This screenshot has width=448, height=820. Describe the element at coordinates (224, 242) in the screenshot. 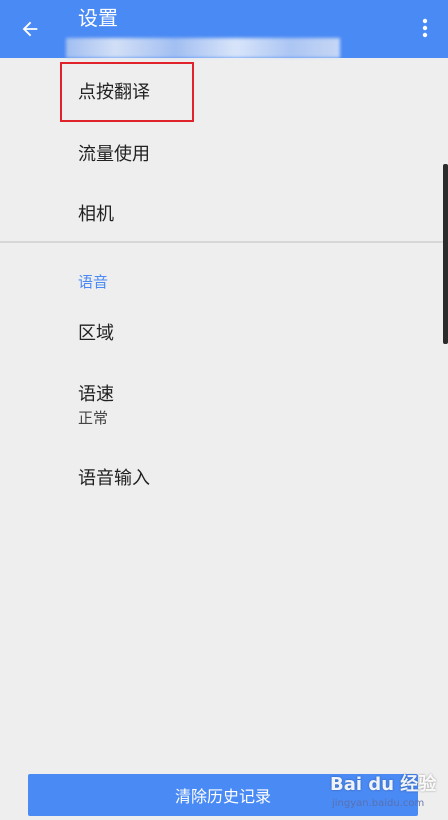

I see `section-divider` at that location.